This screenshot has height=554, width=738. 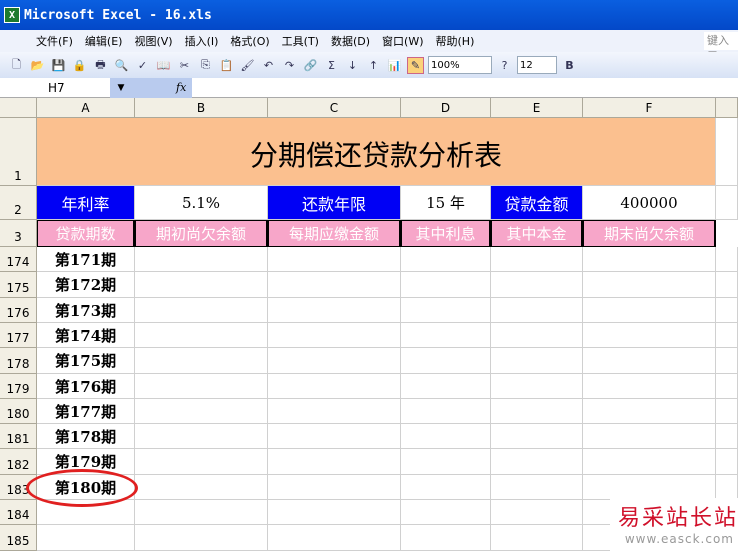 What do you see at coordinates (86, 203) in the screenshot?
I see `rate-label: 年利率` at bounding box center [86, 203].